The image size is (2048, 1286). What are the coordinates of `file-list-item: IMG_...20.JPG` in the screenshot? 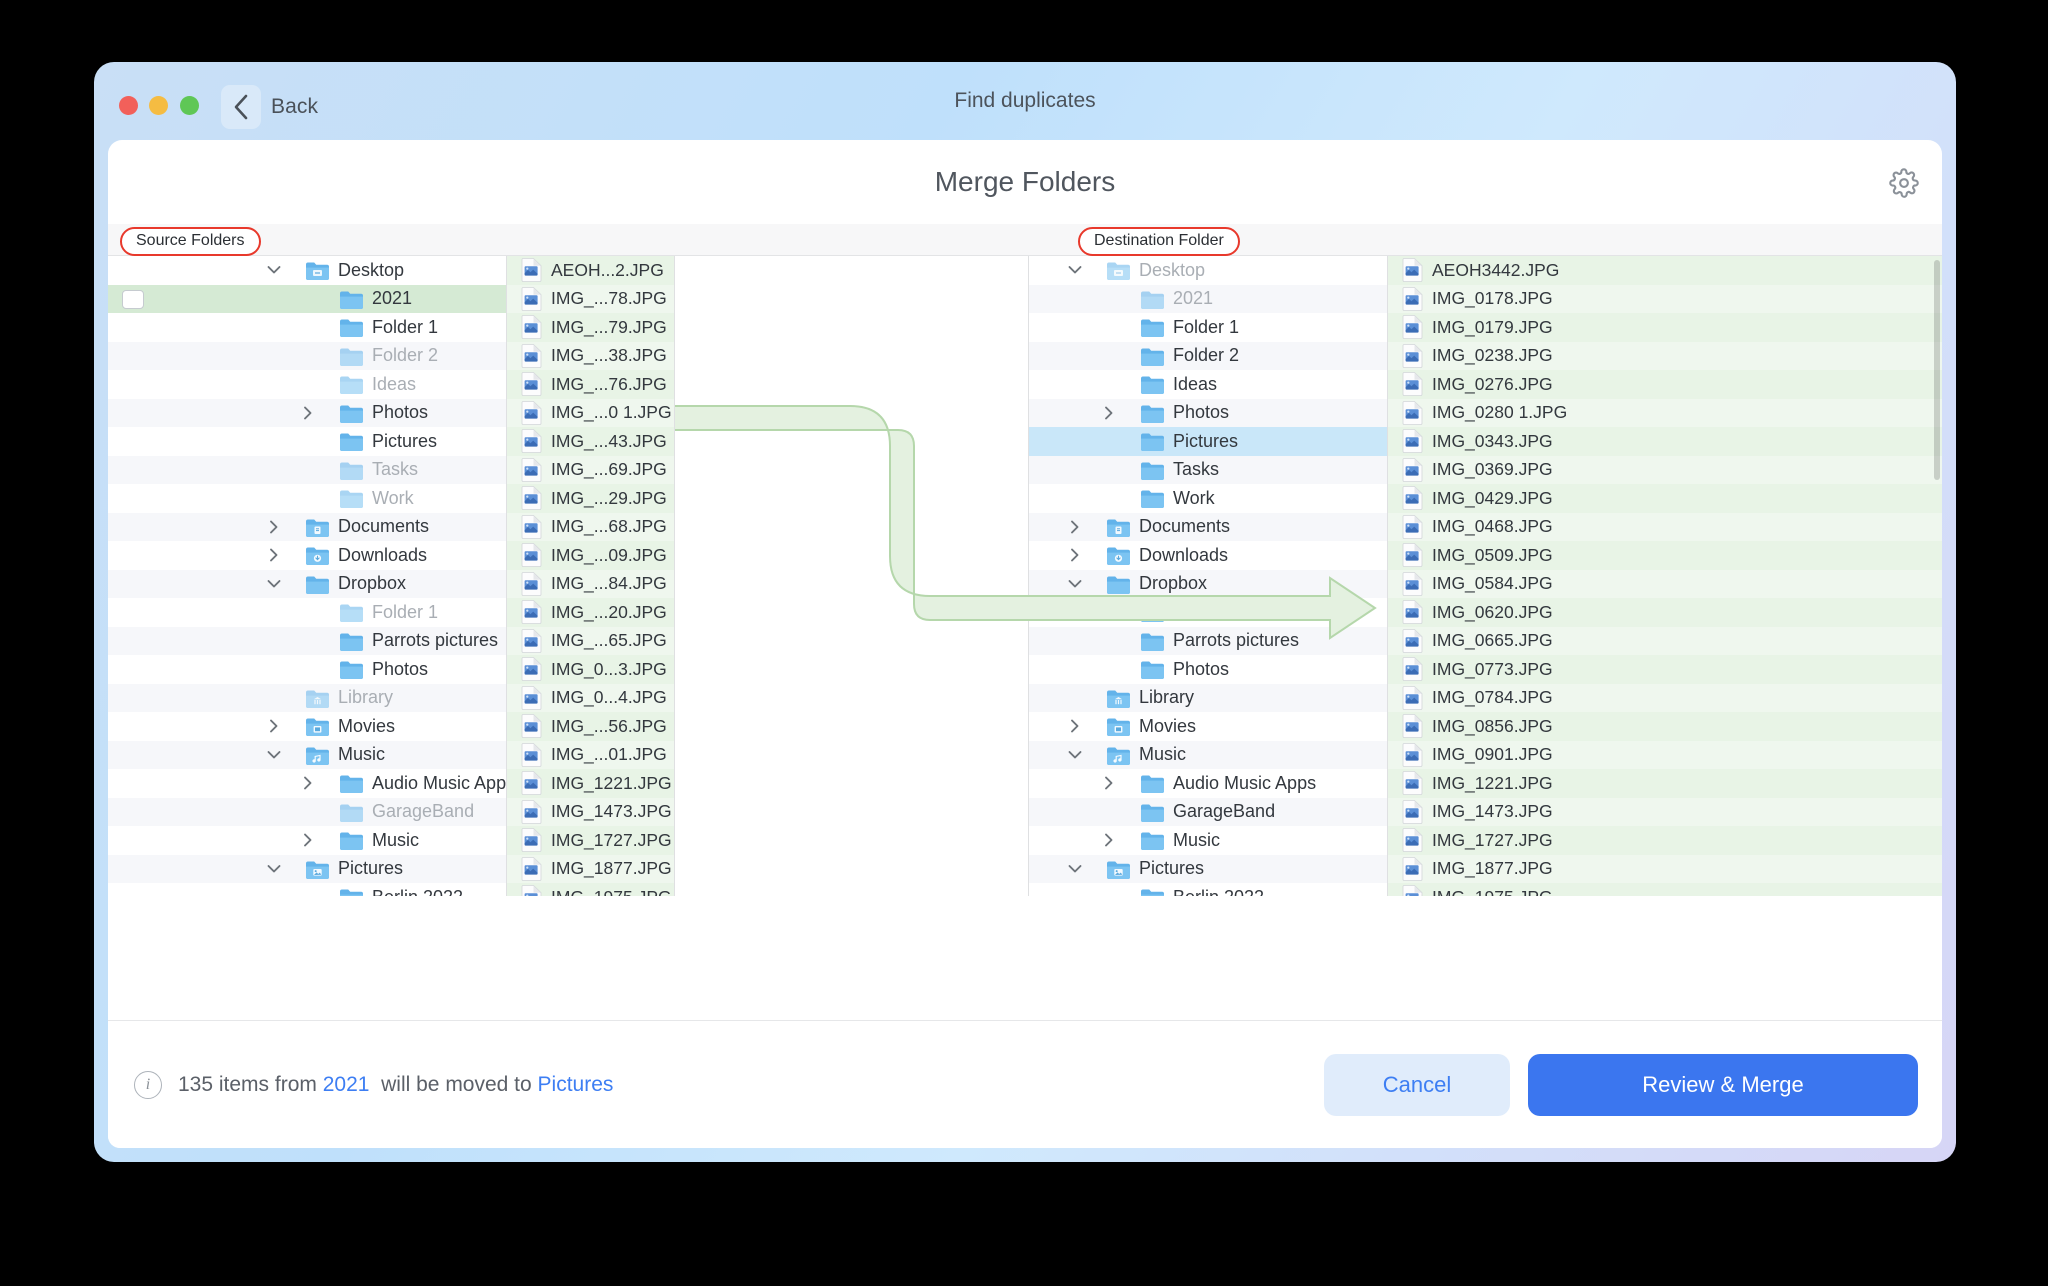 It's located at (590, 612).